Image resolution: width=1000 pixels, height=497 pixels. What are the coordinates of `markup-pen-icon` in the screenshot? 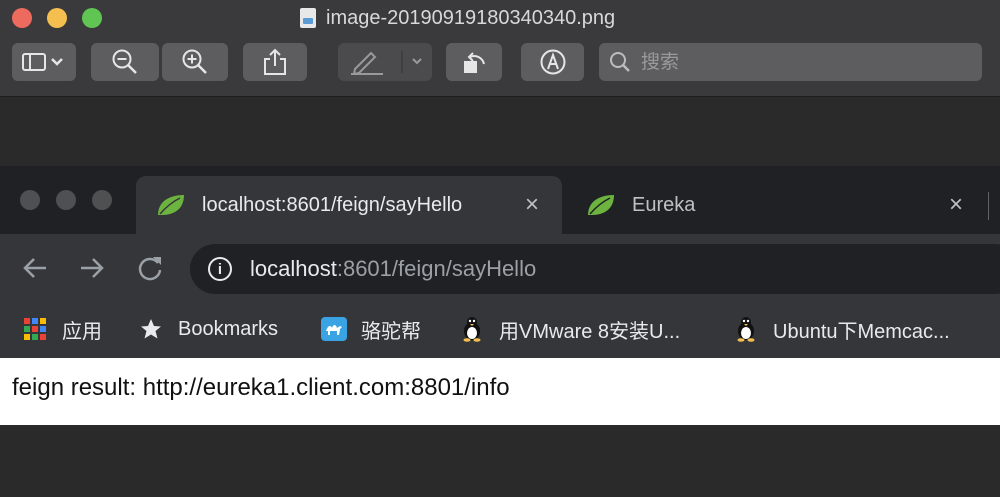 It's located at (386, 63).